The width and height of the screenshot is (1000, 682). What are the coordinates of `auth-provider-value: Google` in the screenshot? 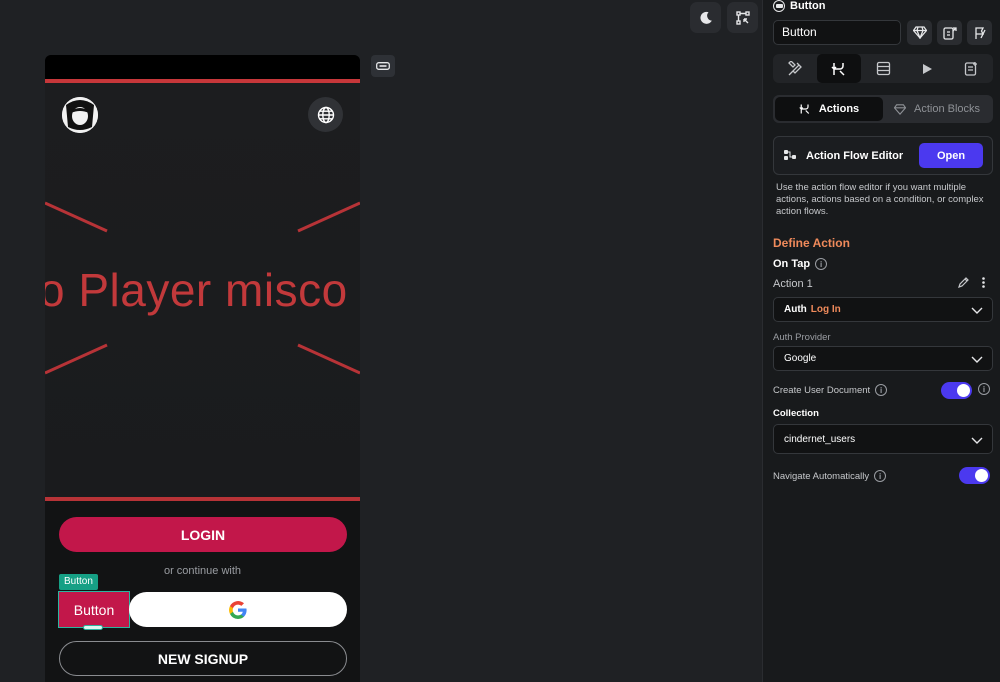 It's located at (800, 358).